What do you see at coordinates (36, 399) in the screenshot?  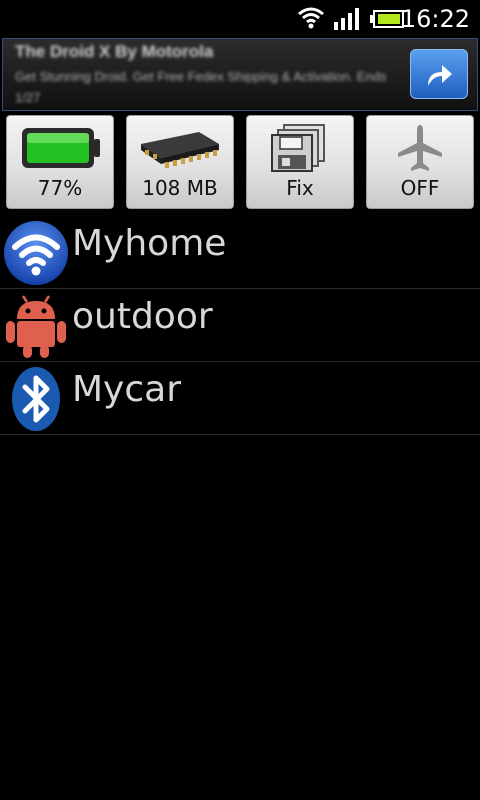 I see `bluetooth-icon` at bounding box center [36, 399].